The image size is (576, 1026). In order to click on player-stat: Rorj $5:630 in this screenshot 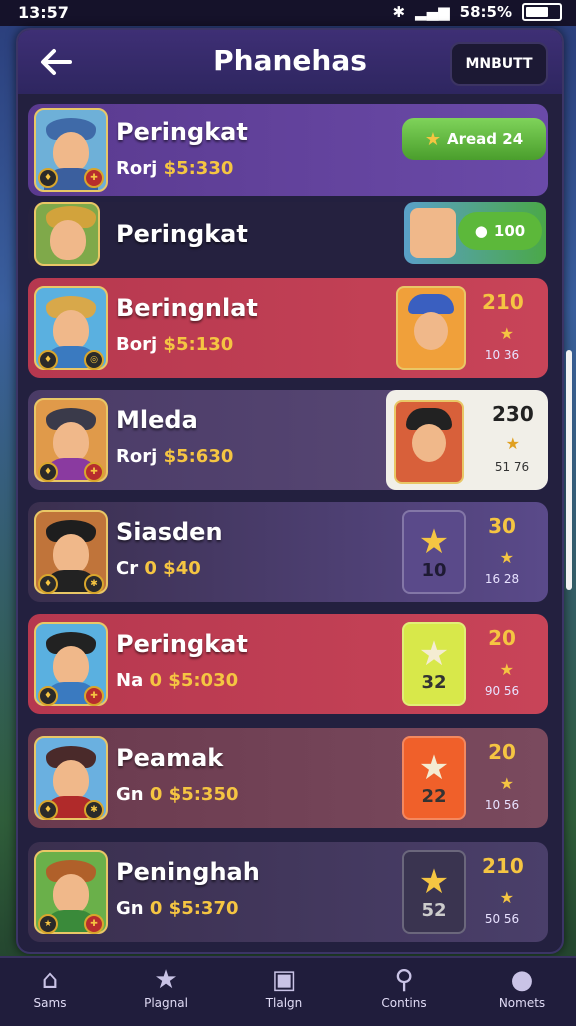, I will do `click(175, 456)`.